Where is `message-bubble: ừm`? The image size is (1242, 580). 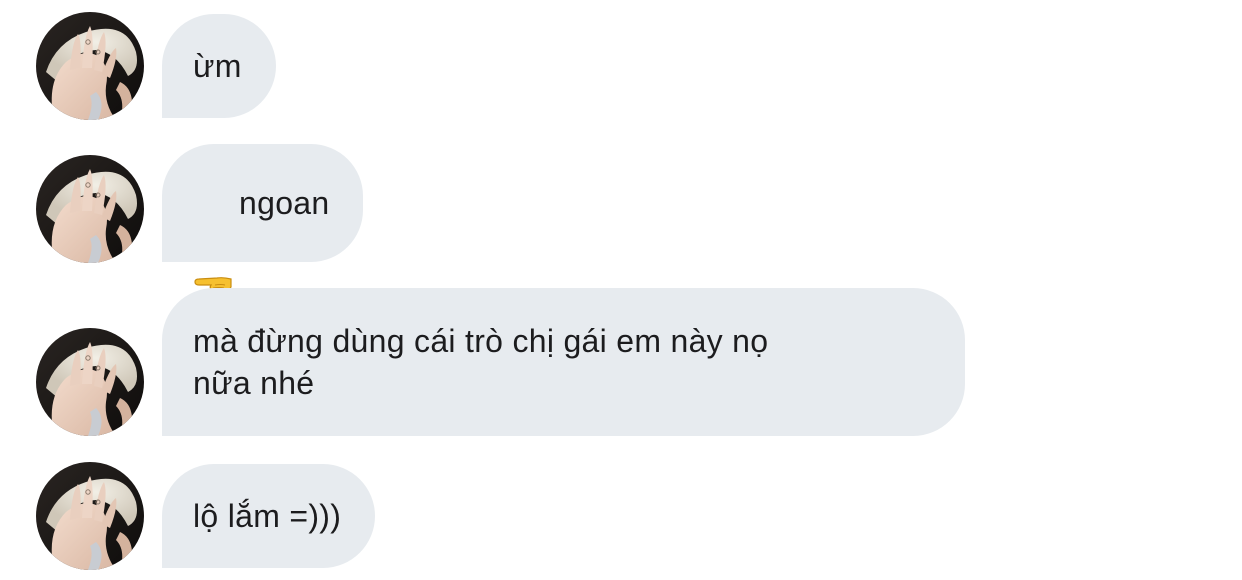 message-bubble: ừm is located at coordinates (219, 66).